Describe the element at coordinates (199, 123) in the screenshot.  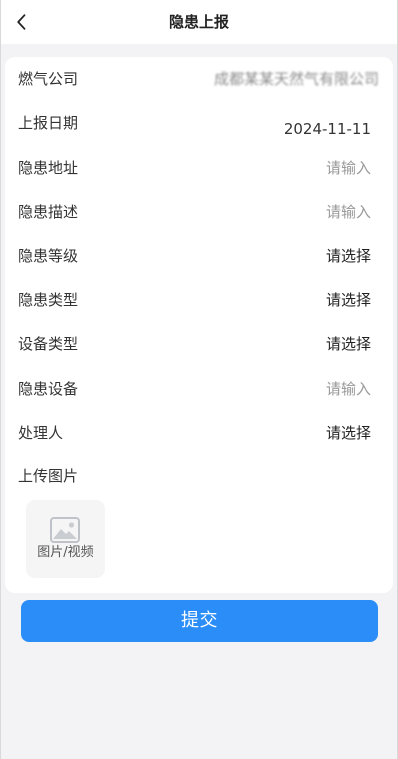
I see `report-date-row: 上报日期 2024-11-11` at that location.